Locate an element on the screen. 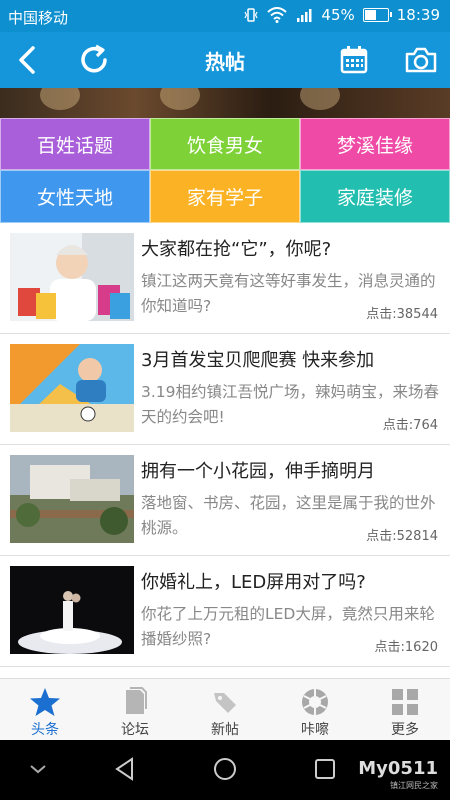 The height and width of the screenshot is (800, 450). clock: 18:39 is located at coordinates (418, 15).